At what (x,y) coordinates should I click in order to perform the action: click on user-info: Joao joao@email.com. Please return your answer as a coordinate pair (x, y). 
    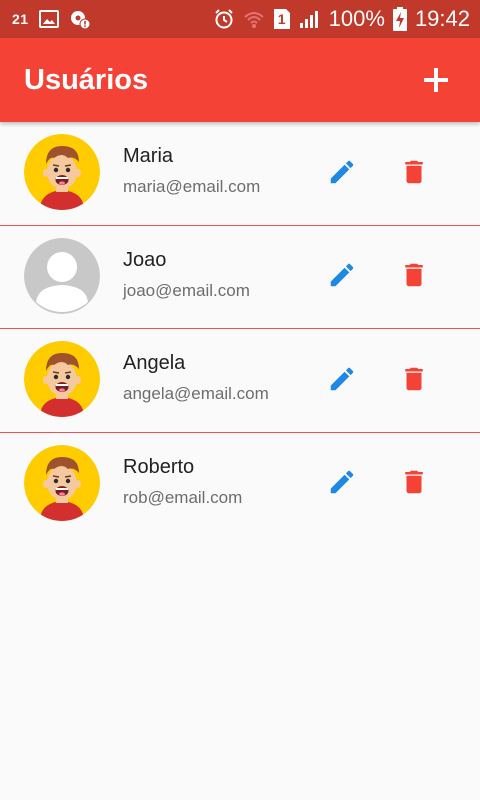
    Looking at the image, I should click on (186, 275).